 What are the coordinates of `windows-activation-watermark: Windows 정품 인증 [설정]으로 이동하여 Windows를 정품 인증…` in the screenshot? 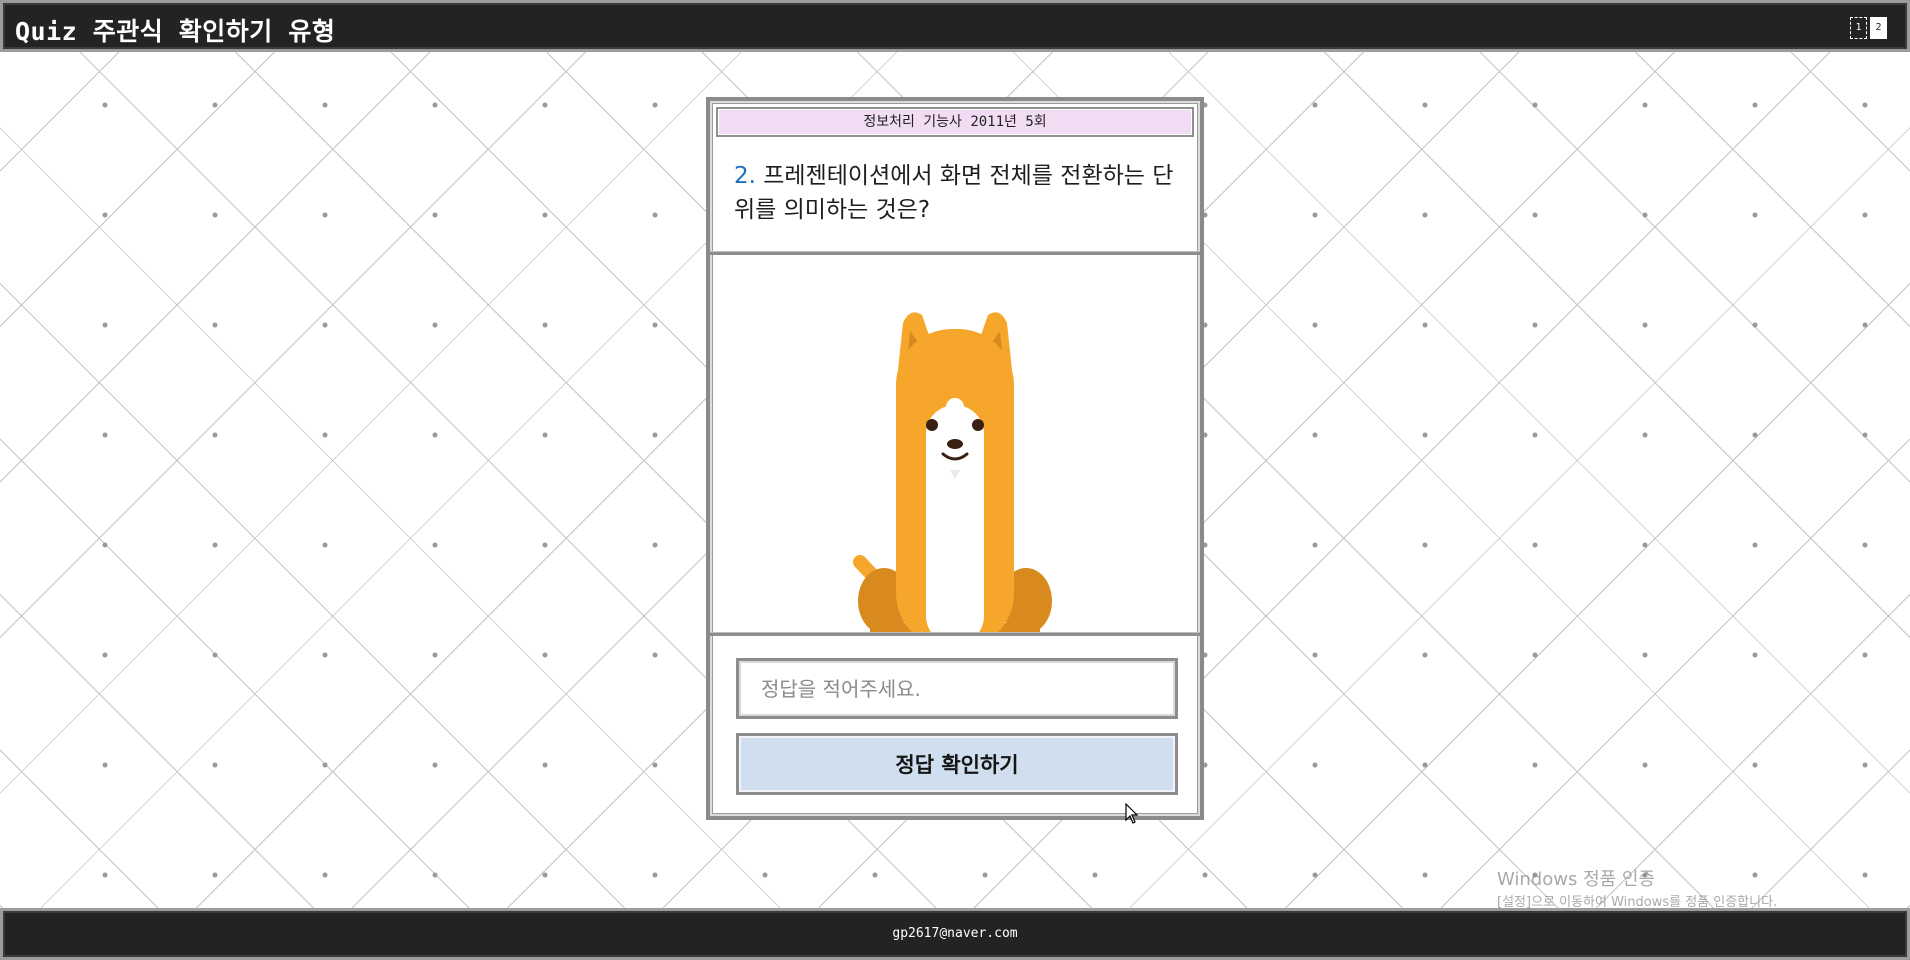 It's located at (1637, 890).